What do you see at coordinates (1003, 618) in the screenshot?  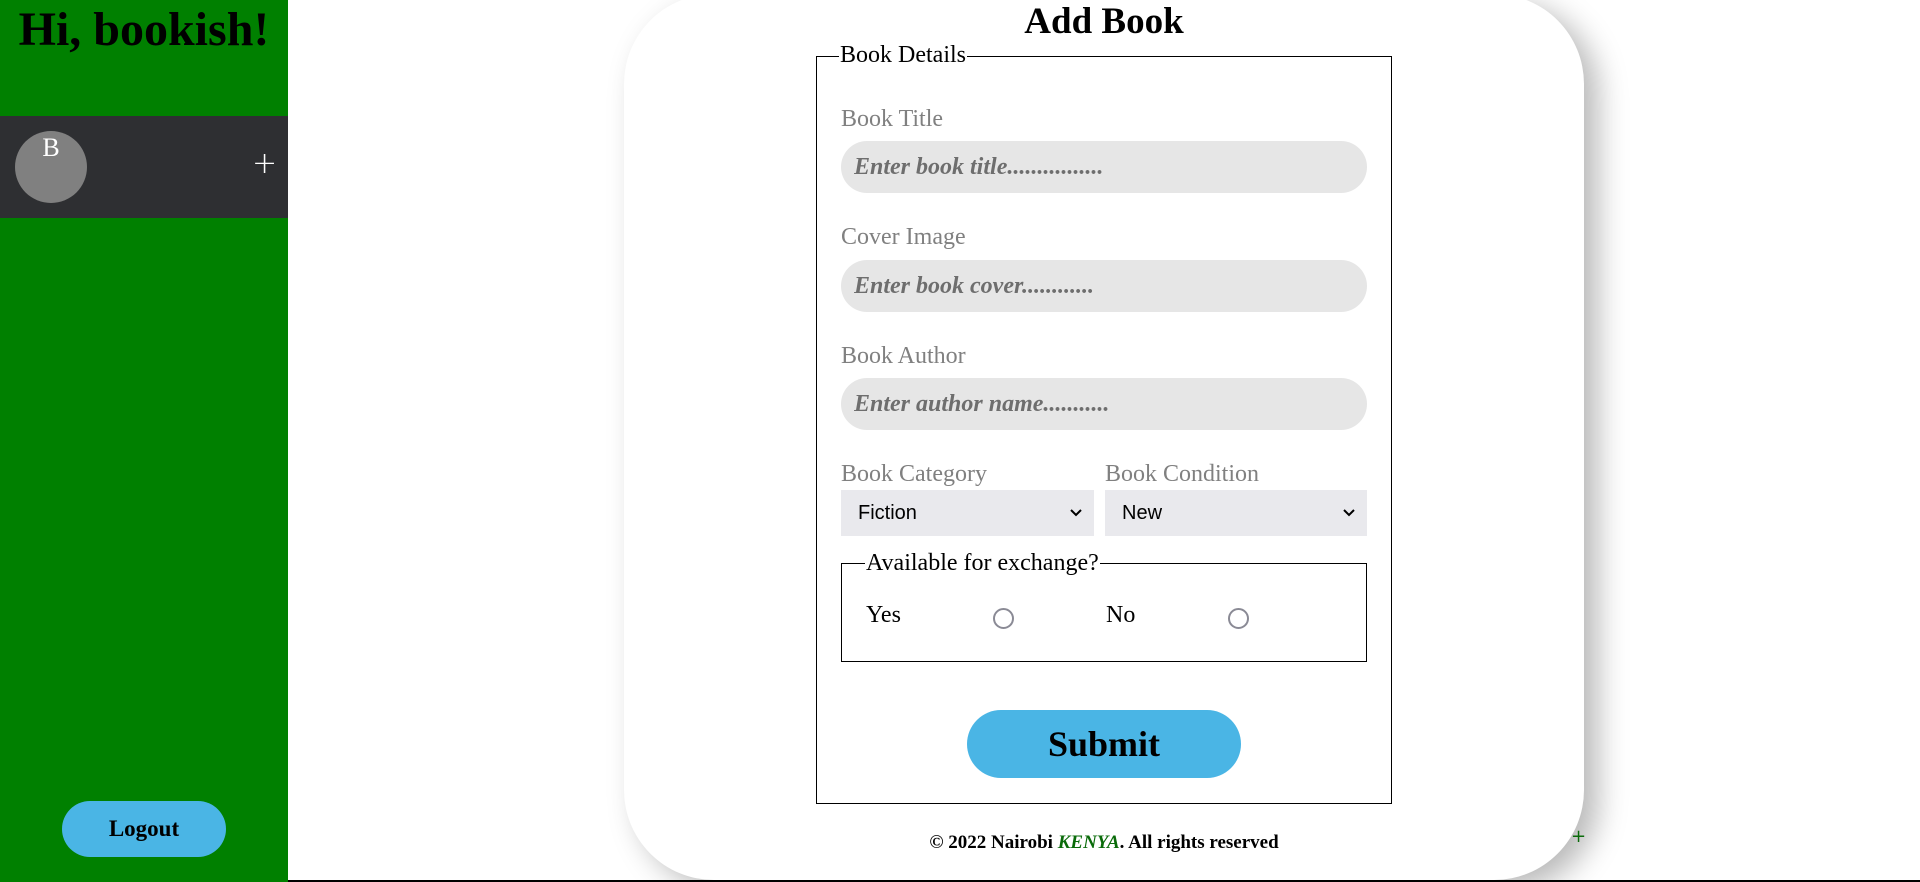 I see `exchange-yes-radio` at bounding box center [1003, 618].